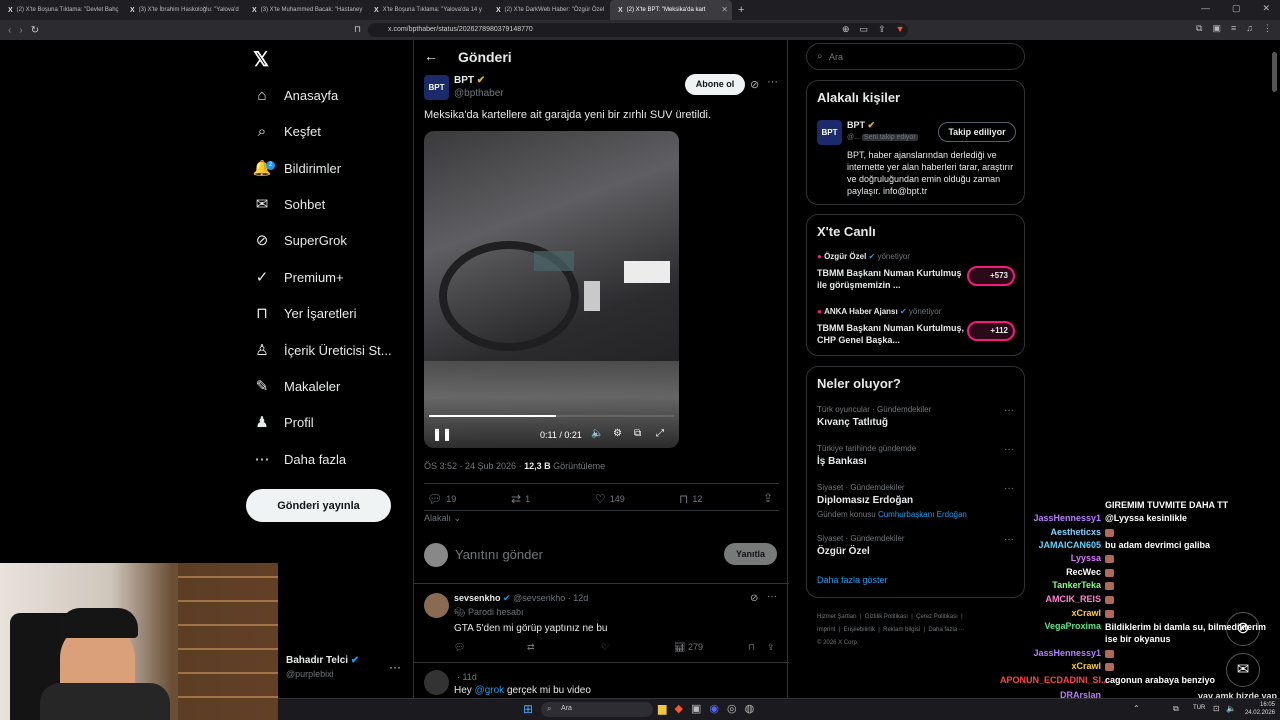 This screenshot has height=720, width=1280. Describe the element at coordinates (724, 9) in the screenshot. I see `close-tab-icon: ✕` at that location.